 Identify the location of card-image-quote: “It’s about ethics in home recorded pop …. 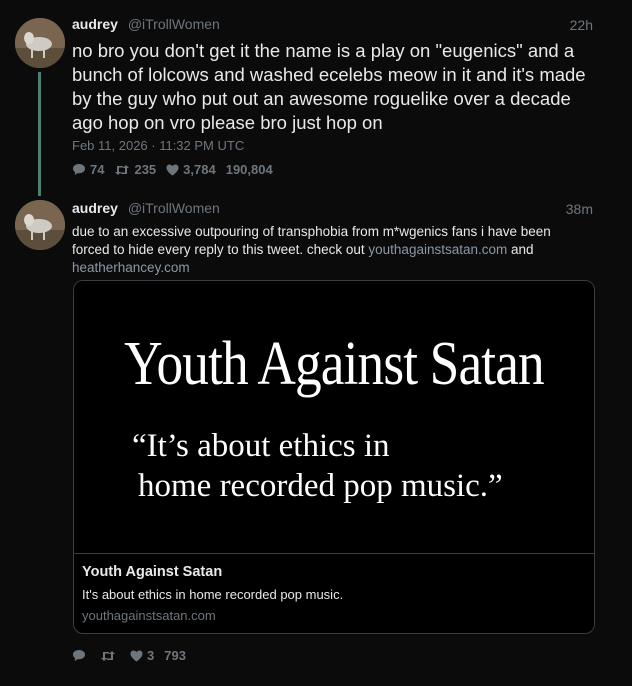
(352, 466).